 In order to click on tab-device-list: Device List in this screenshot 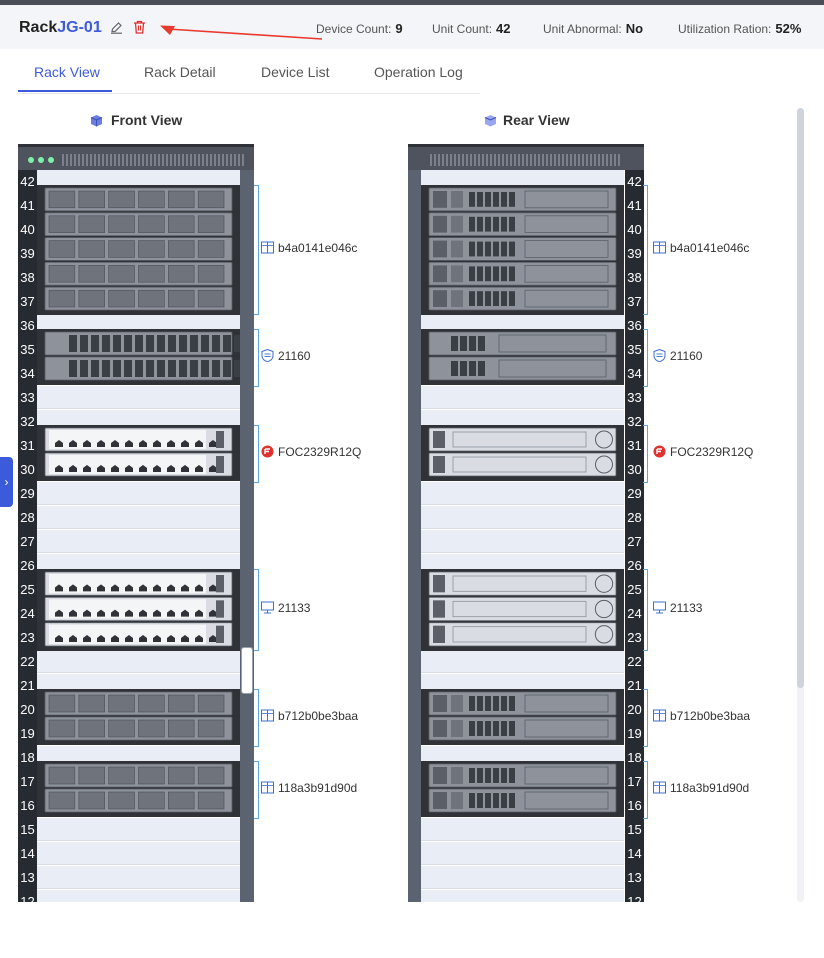, I will do `click(295, 72)`.